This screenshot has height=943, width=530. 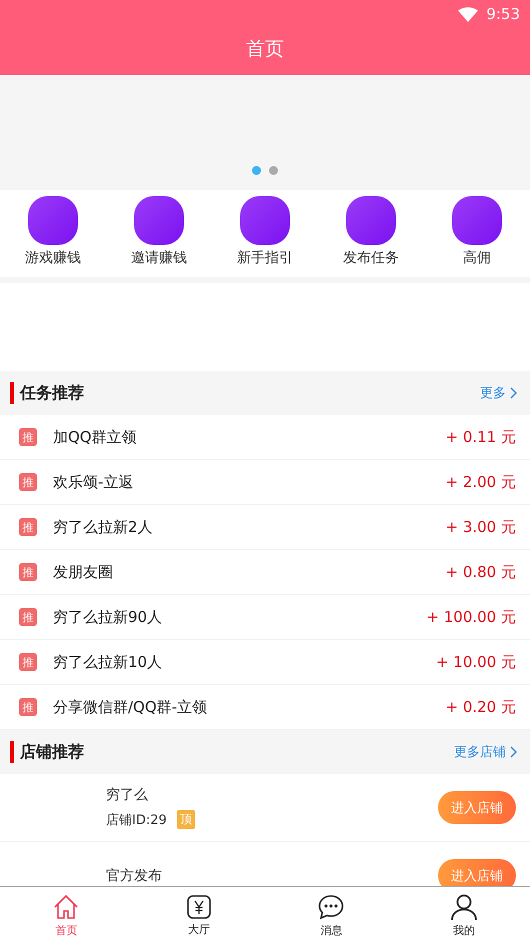 I want to click on task-title: 穷了么拉新90人, so click(x=108, y=617).